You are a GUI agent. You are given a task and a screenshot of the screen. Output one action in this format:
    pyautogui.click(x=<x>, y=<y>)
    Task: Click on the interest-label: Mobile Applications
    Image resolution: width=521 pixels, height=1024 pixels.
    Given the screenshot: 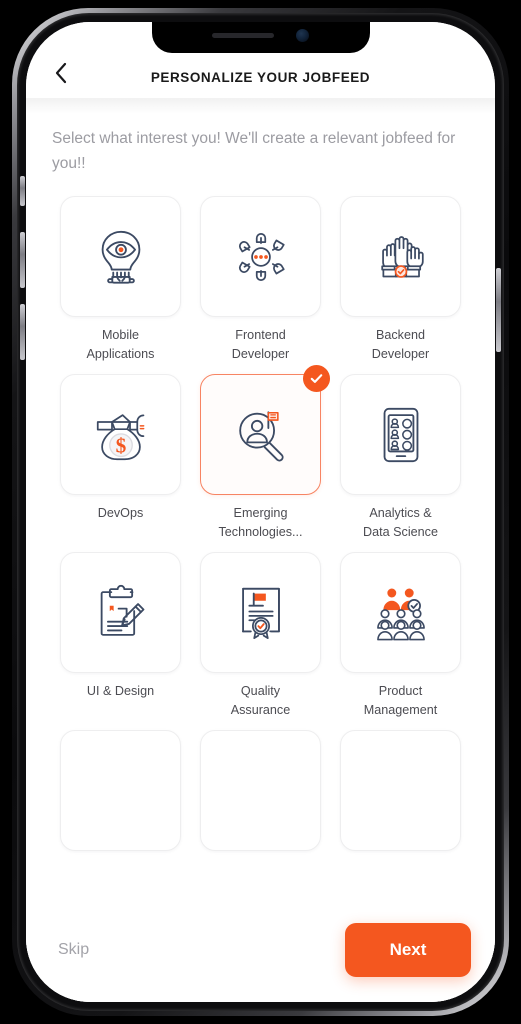 What is the action you would take?
    pyautogui.click(x=120, y=345)
    